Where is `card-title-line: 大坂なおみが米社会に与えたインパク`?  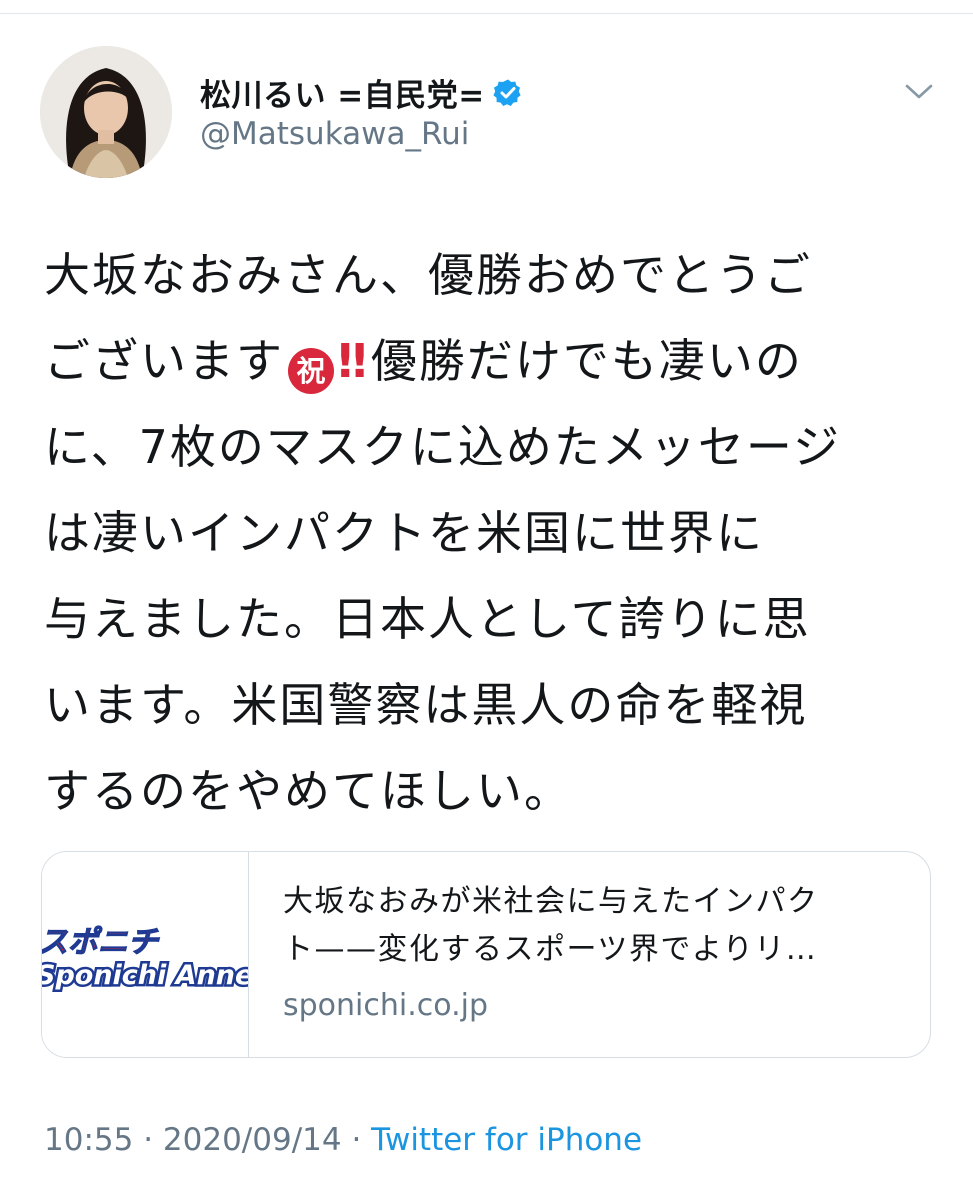
card-title-line: 大坂なおみが米社会に与えたインパク is located at coordinates (551, 901).